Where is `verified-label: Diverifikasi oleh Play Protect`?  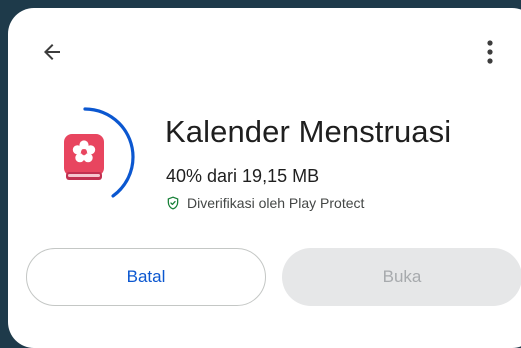 verified-label: Diverifikasi oleh Play Protect is located at coordinates (276, 203).